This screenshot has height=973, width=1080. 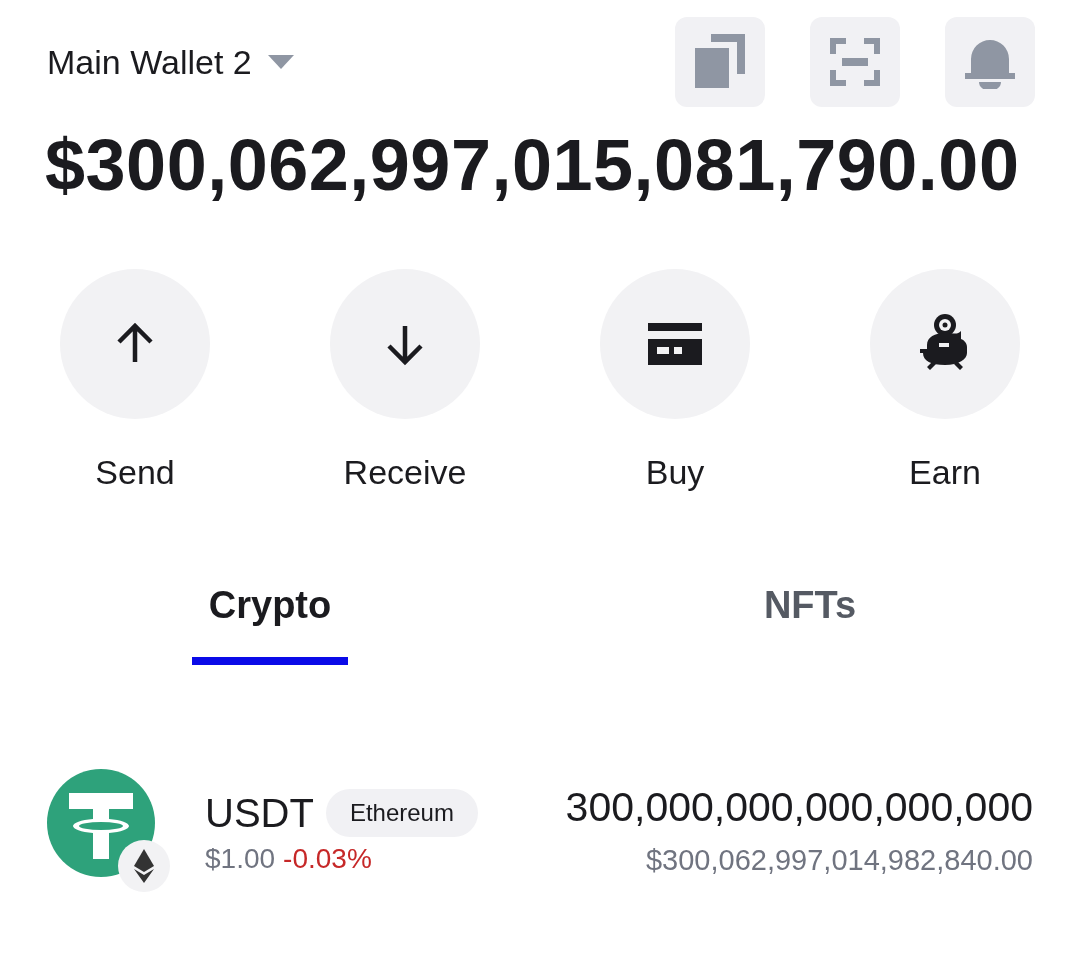 I want to click on tab: NFTs, so click(x=810, y=620).